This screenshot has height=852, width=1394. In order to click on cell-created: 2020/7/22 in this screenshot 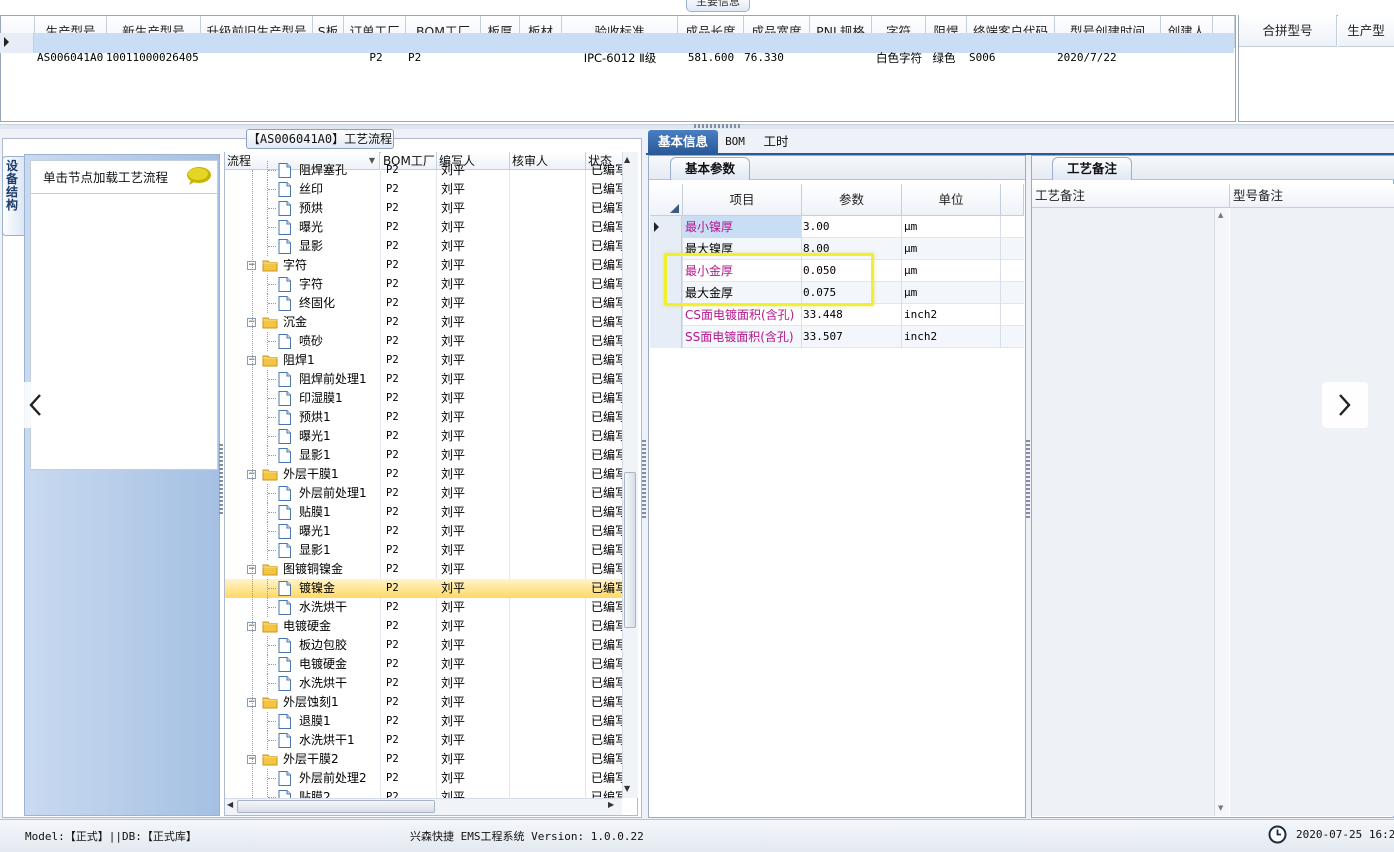, I will do `click(1109, 58)`.